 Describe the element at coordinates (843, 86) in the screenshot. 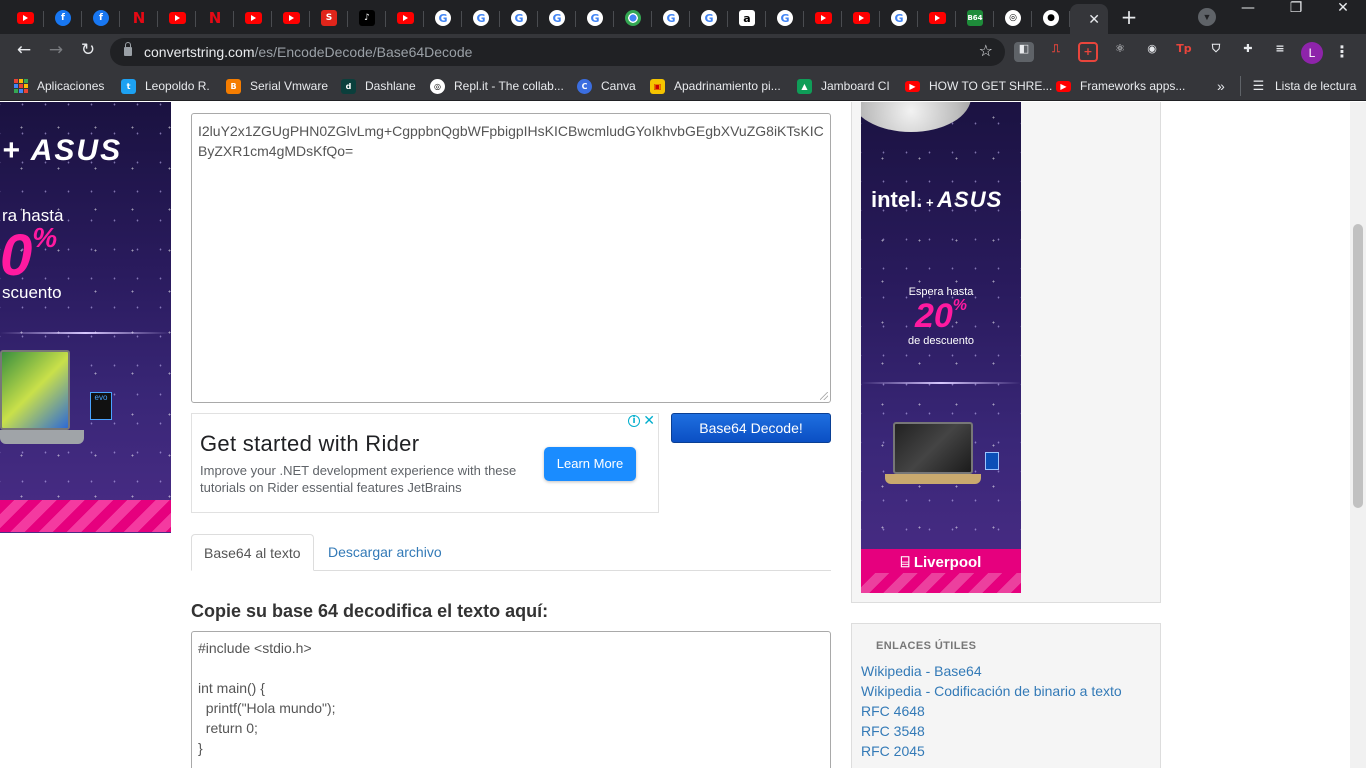

I see `bookmark-item: ▲ Jamboard CI` at that location.